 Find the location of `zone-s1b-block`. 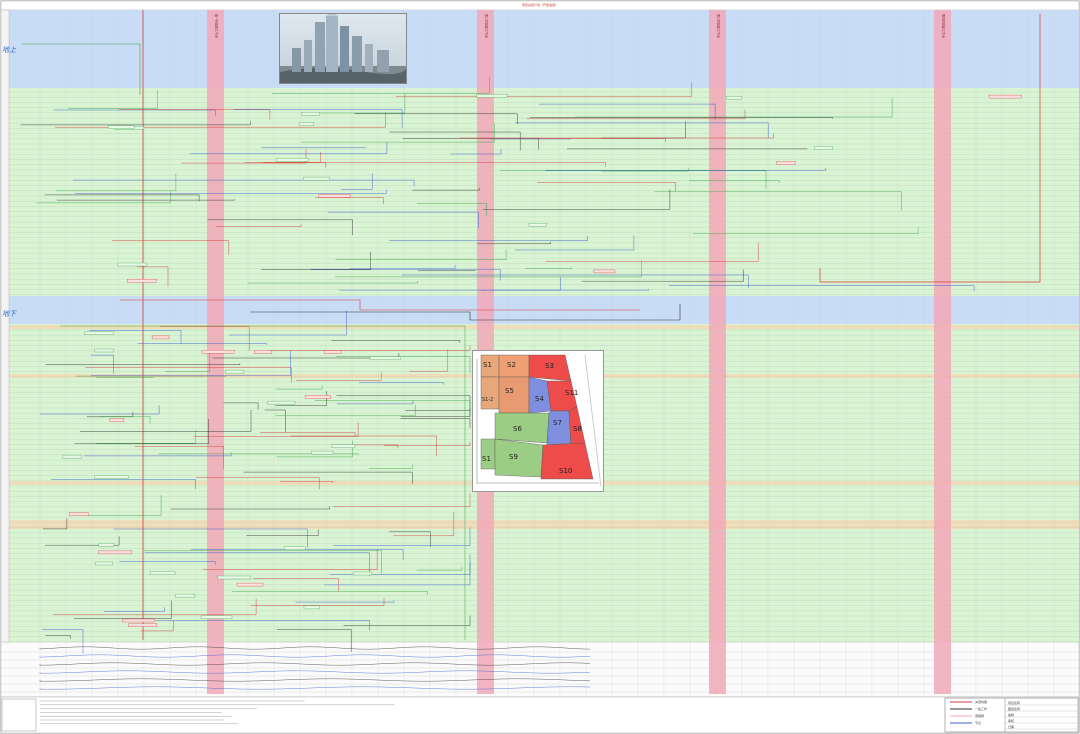

zone-s1b-block is located at coordinates (488, 454).